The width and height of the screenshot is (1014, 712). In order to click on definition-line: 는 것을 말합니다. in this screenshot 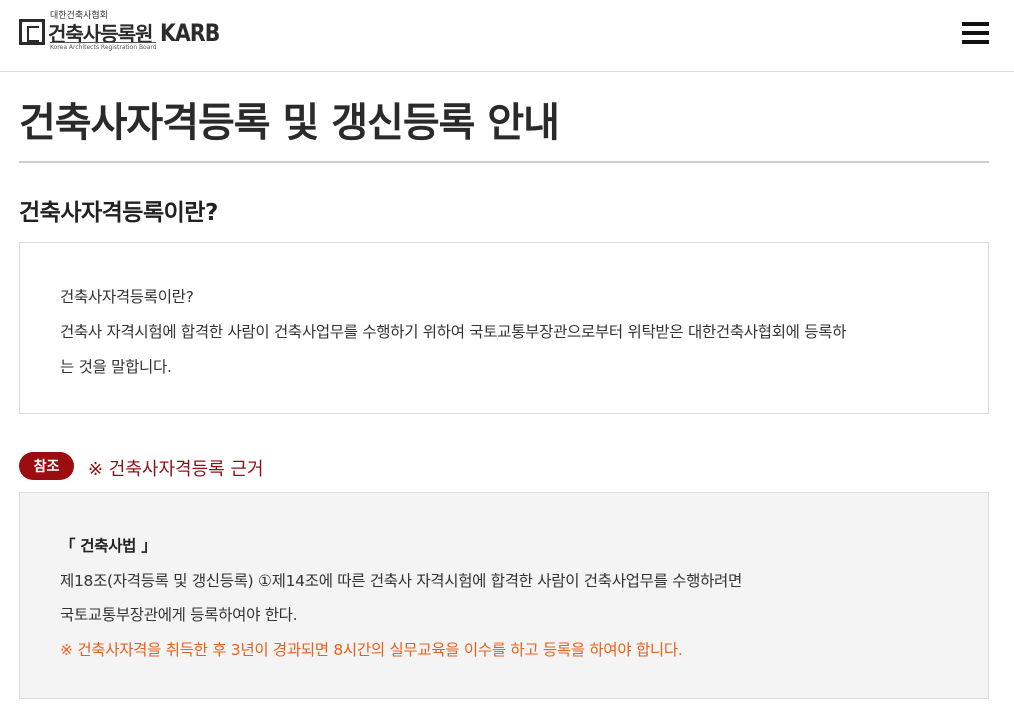, I will do `click(116, 367)`.